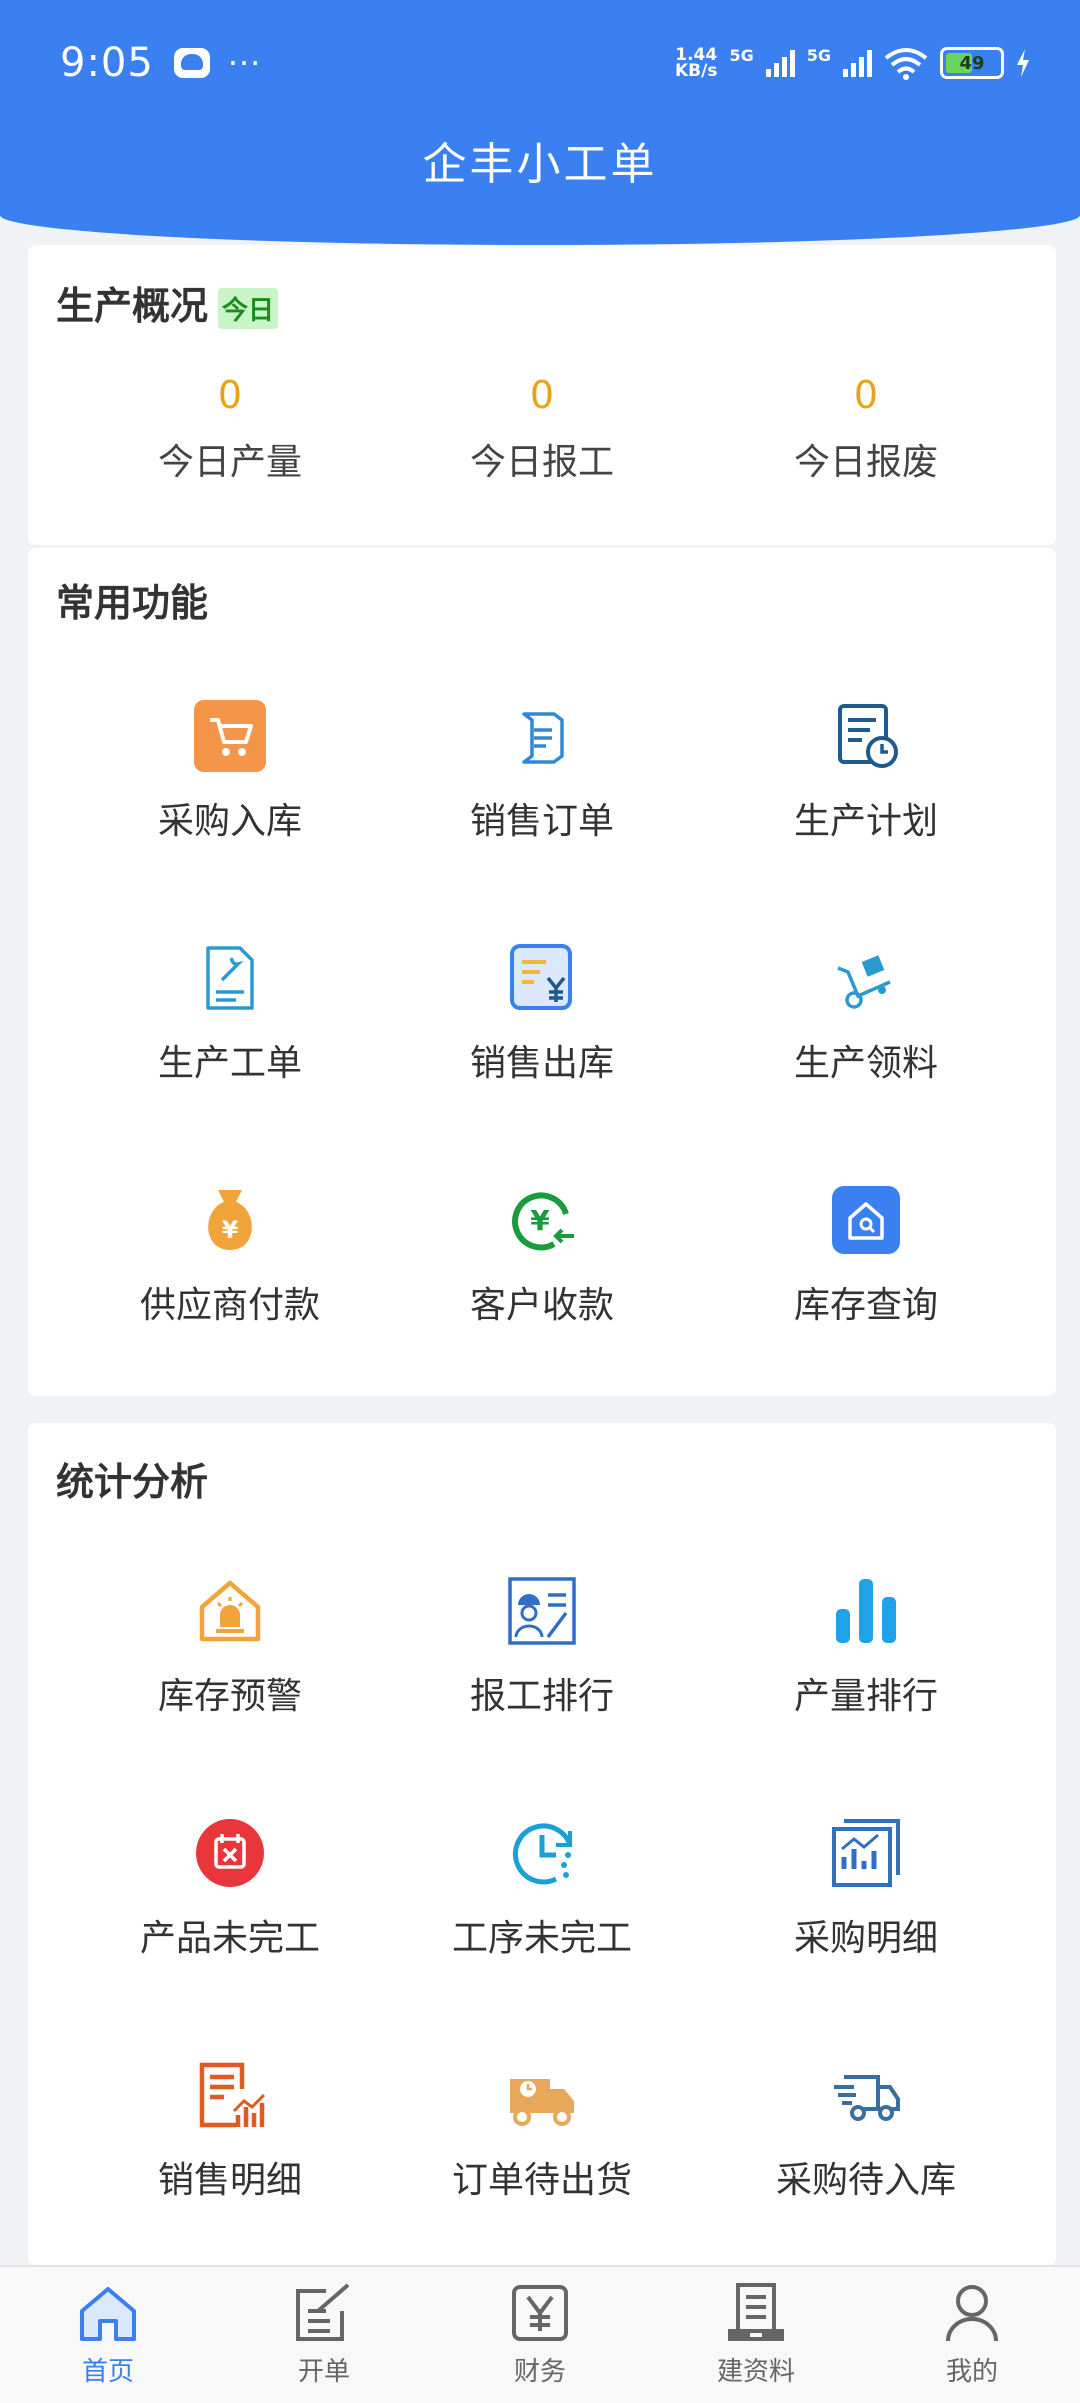 The image size is (1080, 2403). Describe the element at coordinates (866, 1280) in the screenshot. I see `stock-query-button: 库存查询` at that location.